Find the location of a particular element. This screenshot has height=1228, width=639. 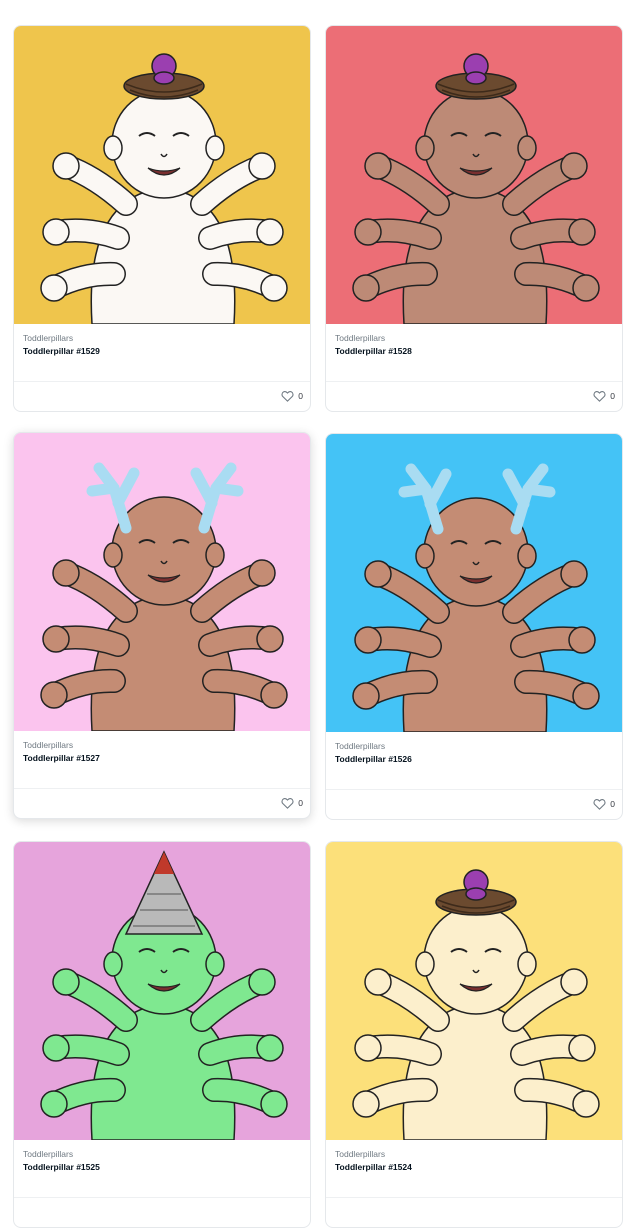

card-info: Toddlerpillars Toddlerpillar #1525 is located at coordinates (162, 1169).